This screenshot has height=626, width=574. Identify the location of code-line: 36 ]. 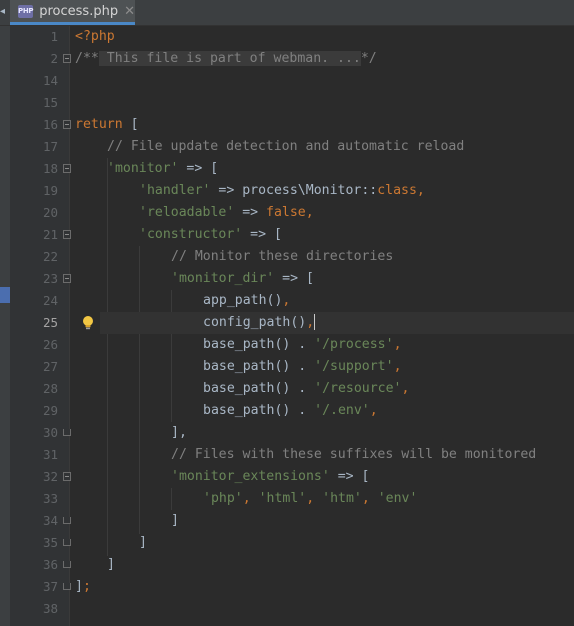
(287, 565).